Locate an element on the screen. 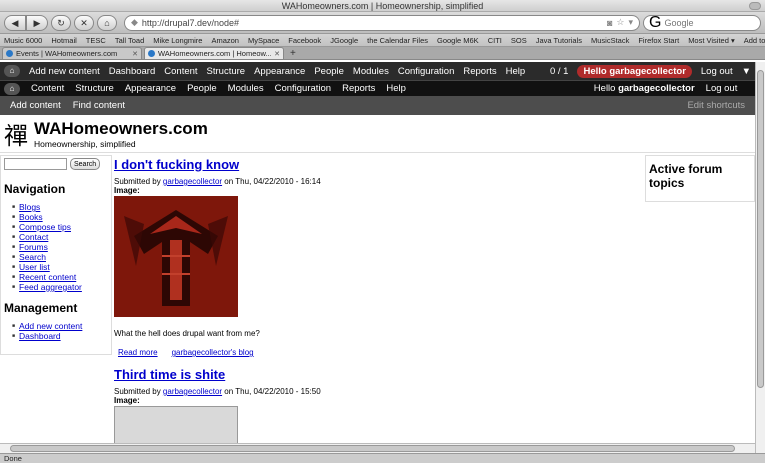 This screenshot has height=463, width=765. url-input is located at coordinates (372, 22).